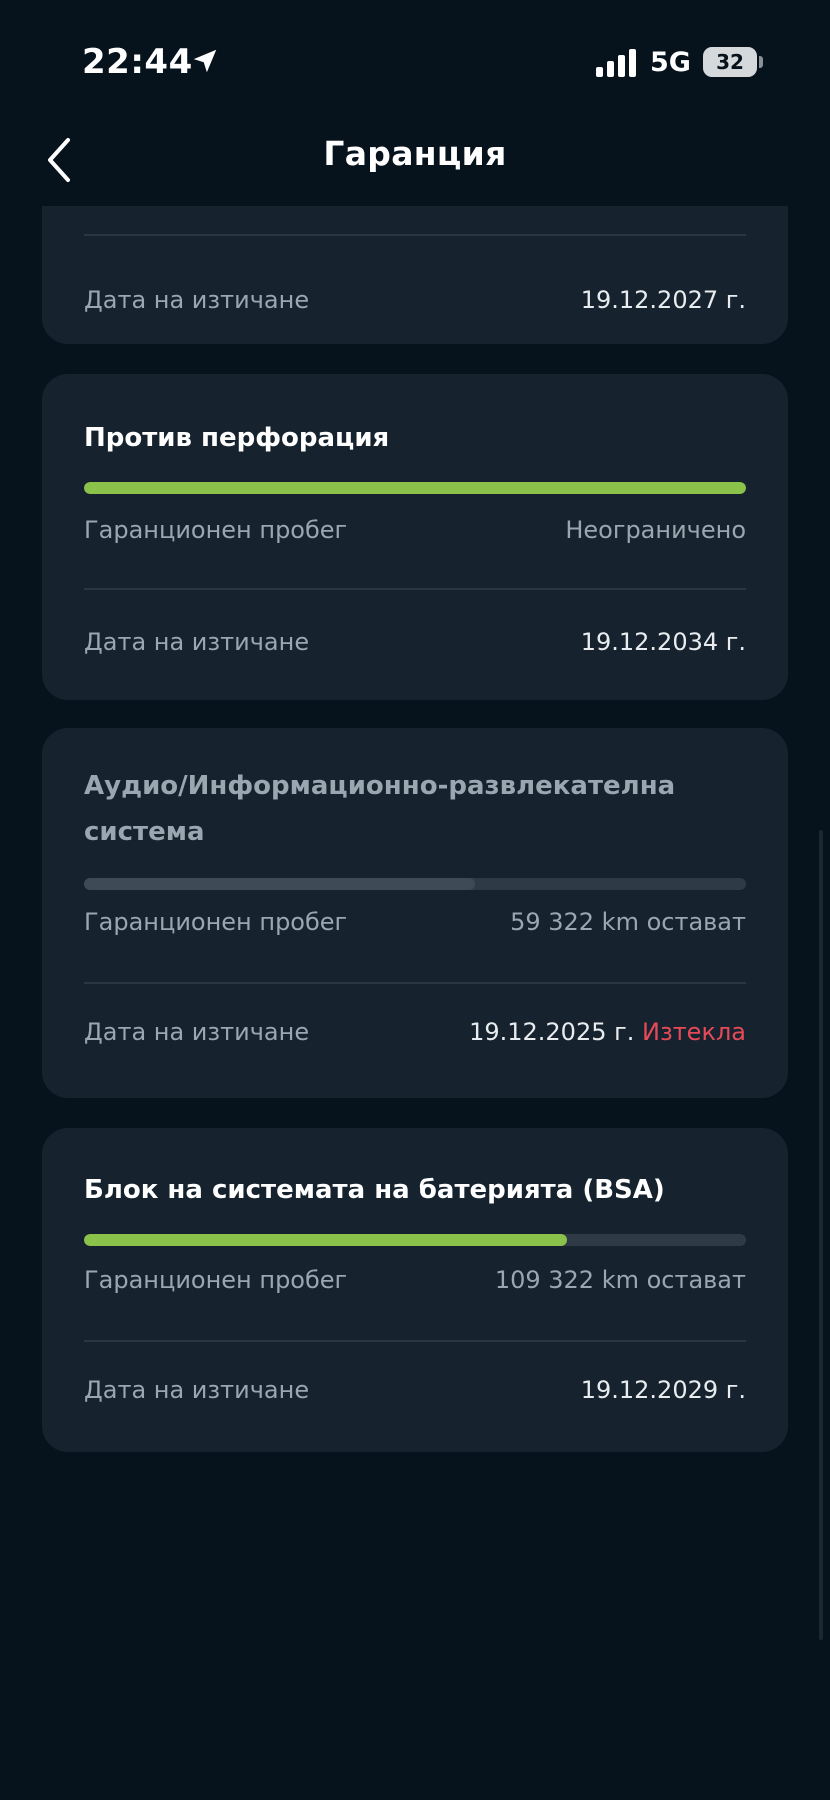 The height and width of the screenshot is (1800, 830). I want to click on status-time: 22:44, so click(137, 62).